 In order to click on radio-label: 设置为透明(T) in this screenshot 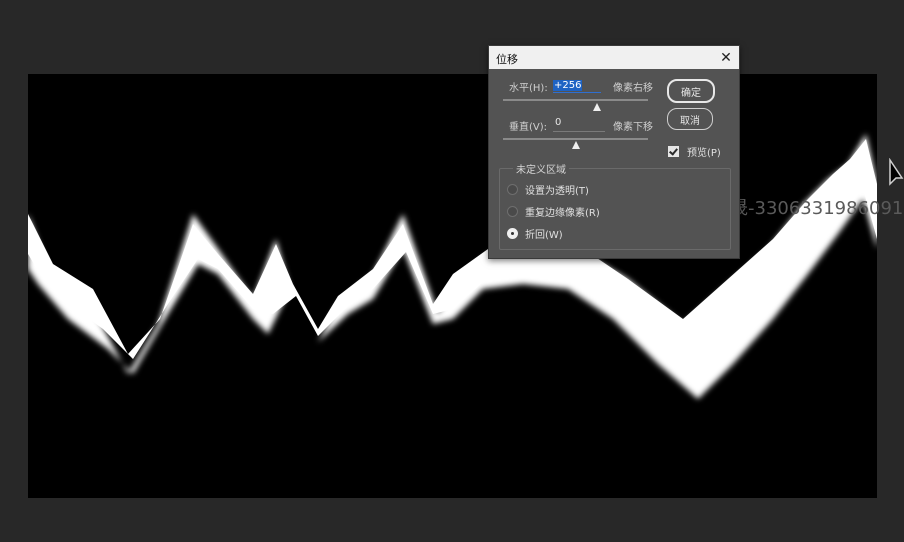, I will do `click(557, 191)`.